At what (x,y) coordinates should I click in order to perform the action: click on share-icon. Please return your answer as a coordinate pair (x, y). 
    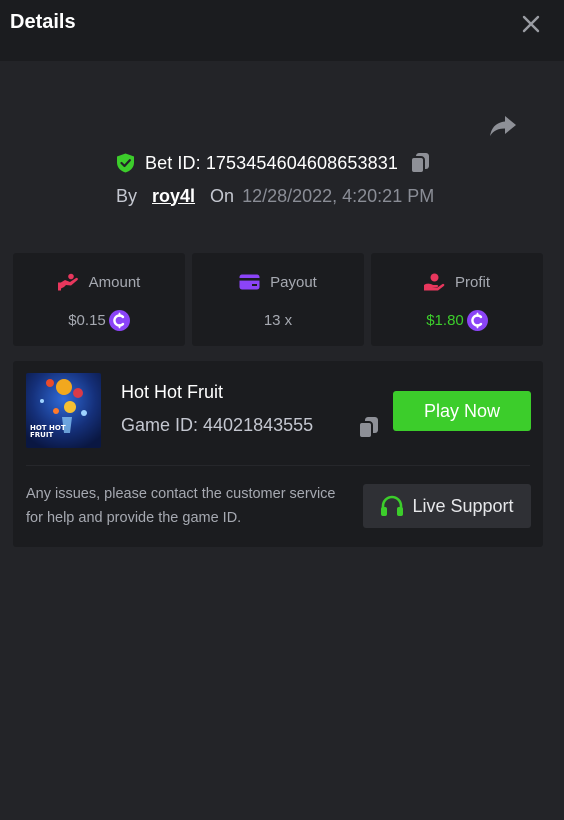
    Looking at the image, I should click on (503, 126).